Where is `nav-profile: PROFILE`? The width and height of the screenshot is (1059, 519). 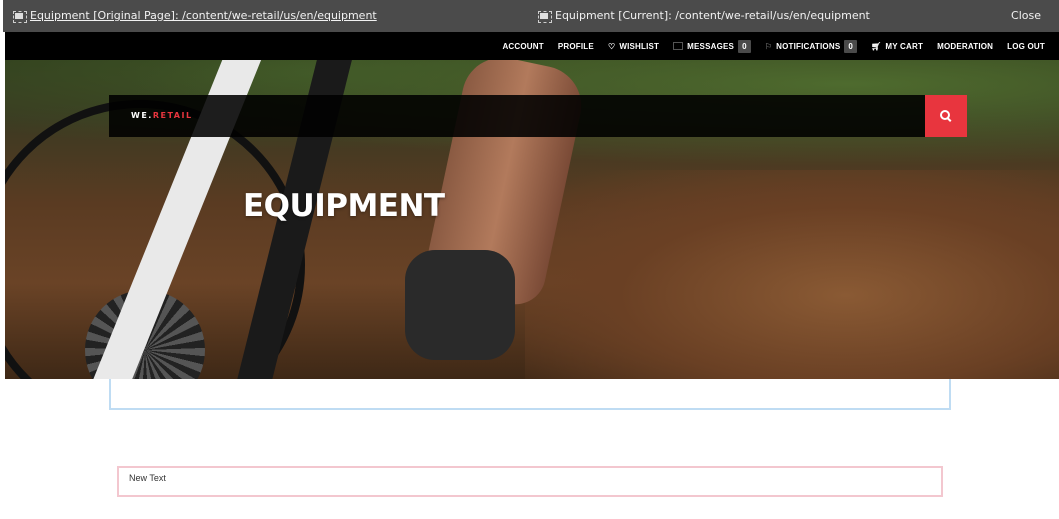
nav-profile: PROFILE is located at coordinates (576, 46).